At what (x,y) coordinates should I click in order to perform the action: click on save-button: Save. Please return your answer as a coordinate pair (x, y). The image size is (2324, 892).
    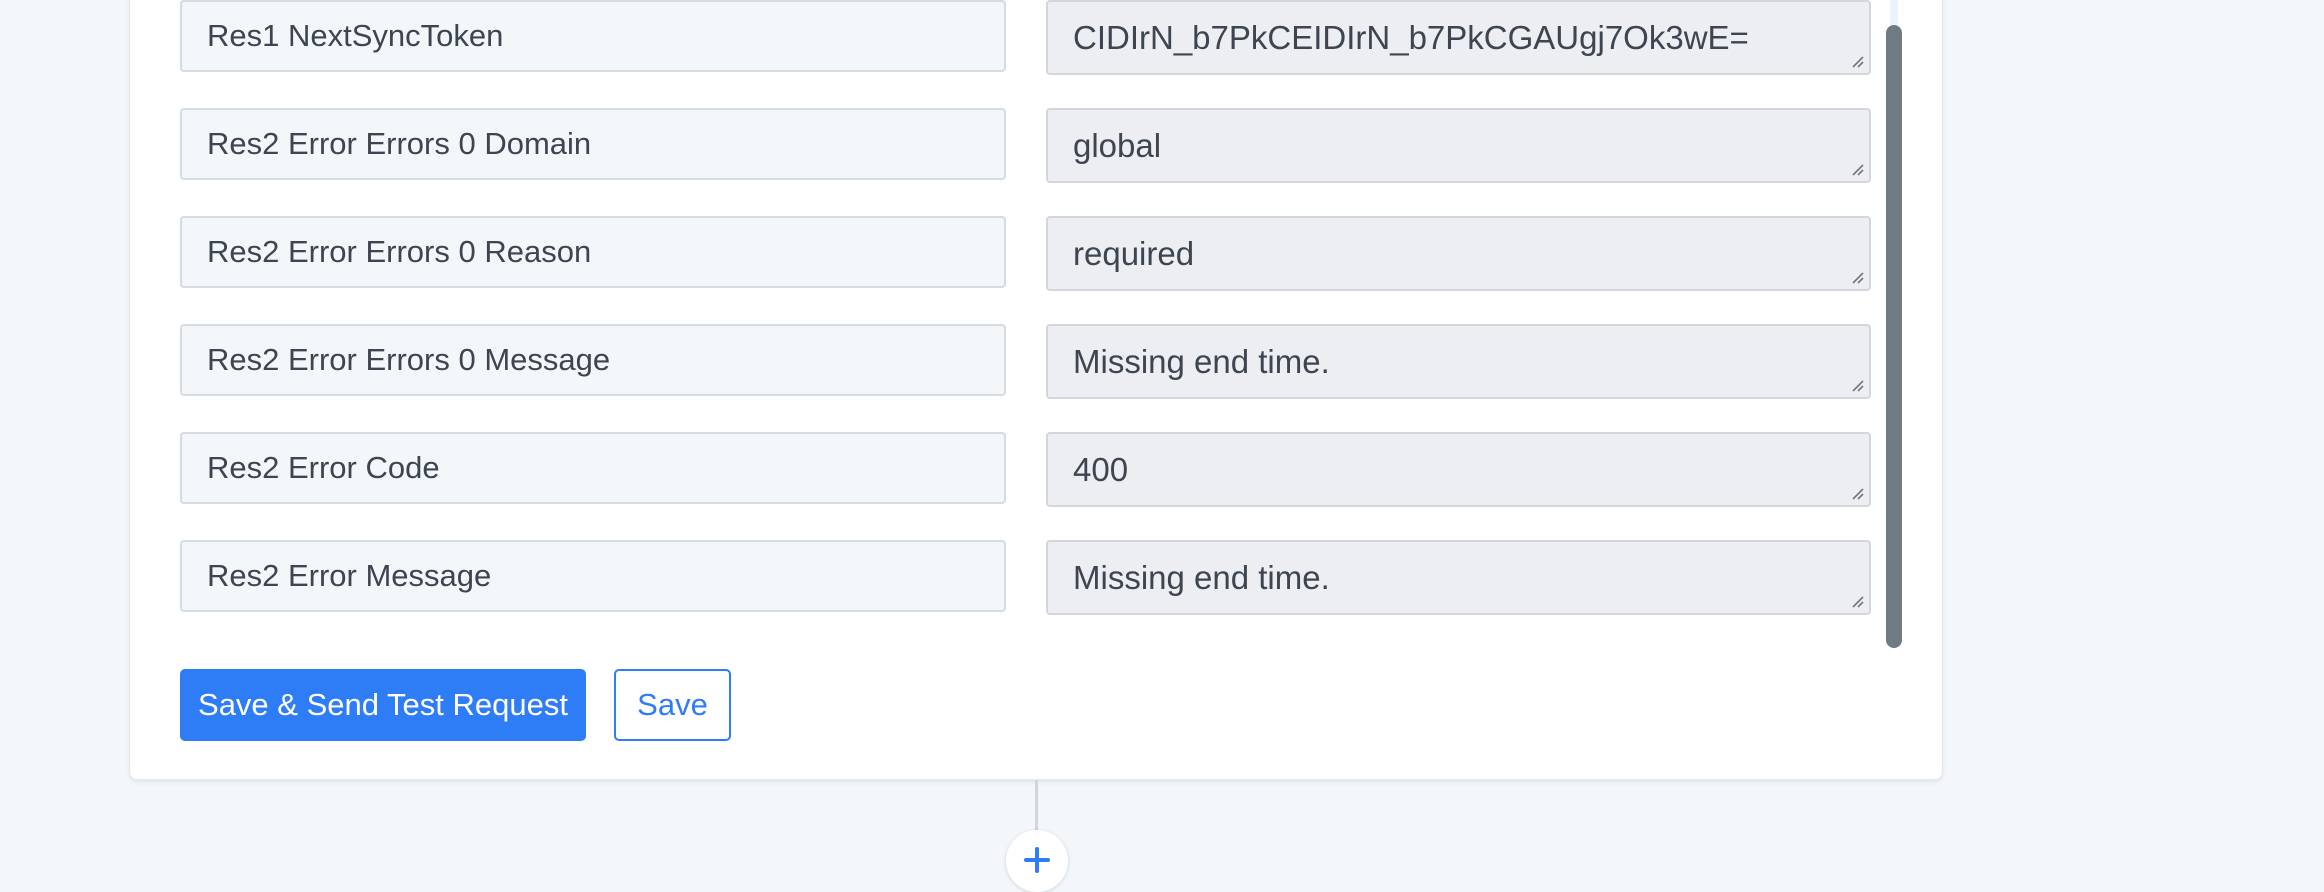
    Looking at the image, I should click on (672, 705).